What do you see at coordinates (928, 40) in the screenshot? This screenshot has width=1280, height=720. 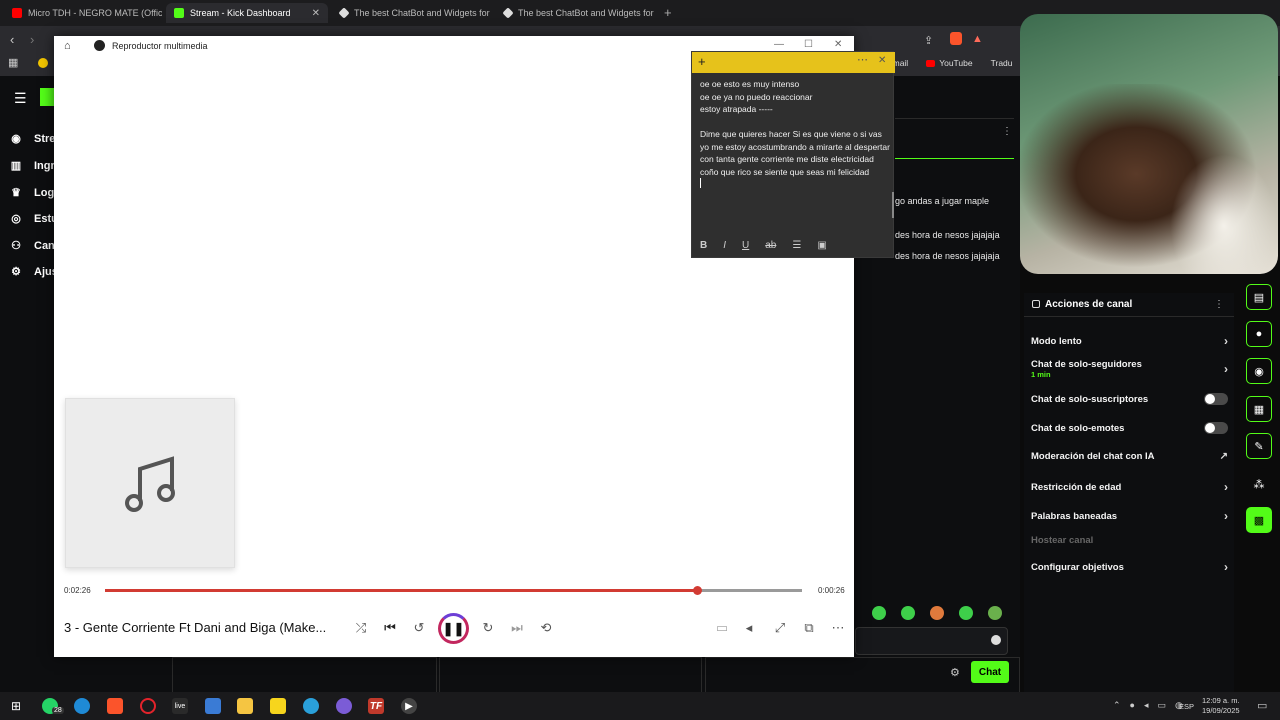 I see `share-icon: ⇪` at bounding box center [928, 40].